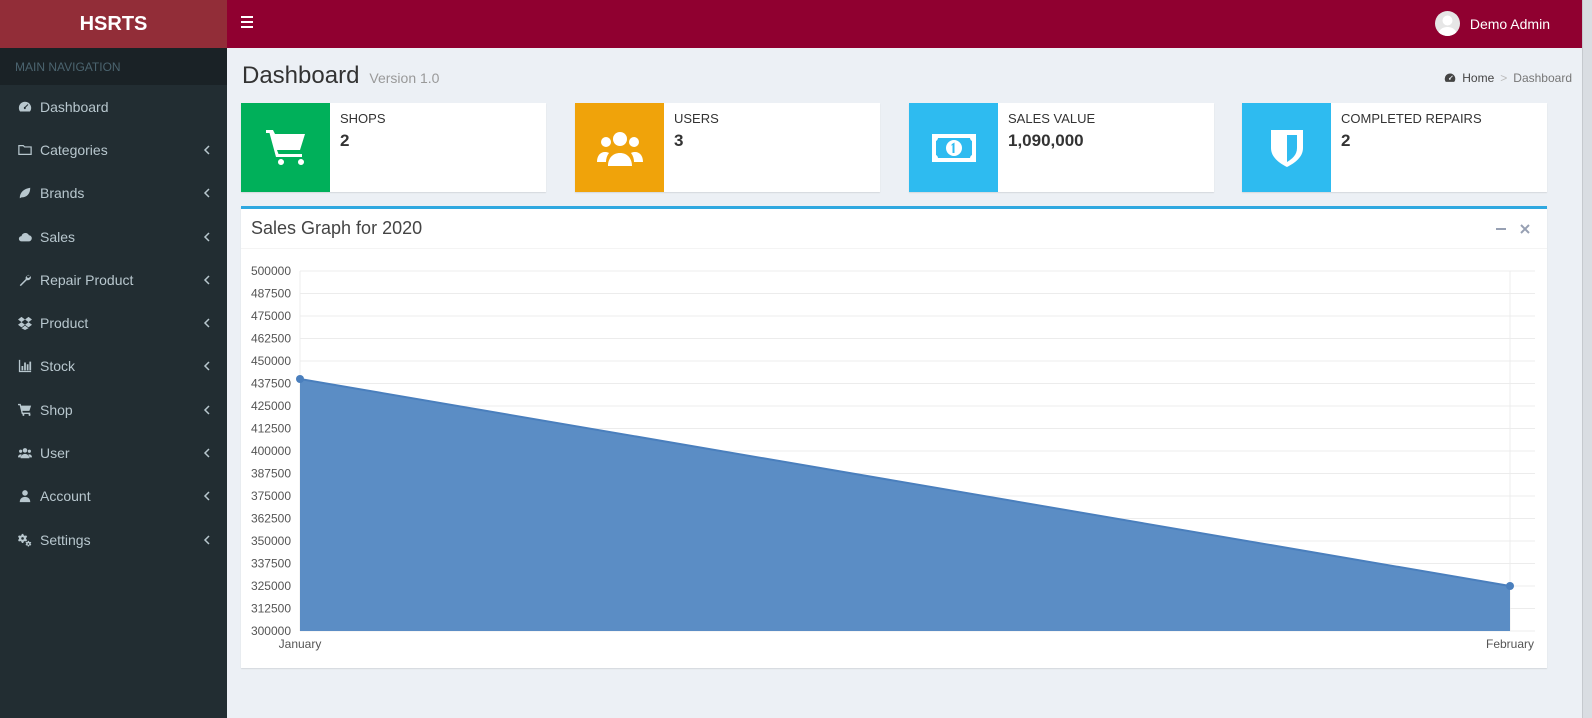  What do you see at coordinates (1046, 140) in the screenshot?
I see `info-number: 1,090,000` at bounding box center [1046, 140].